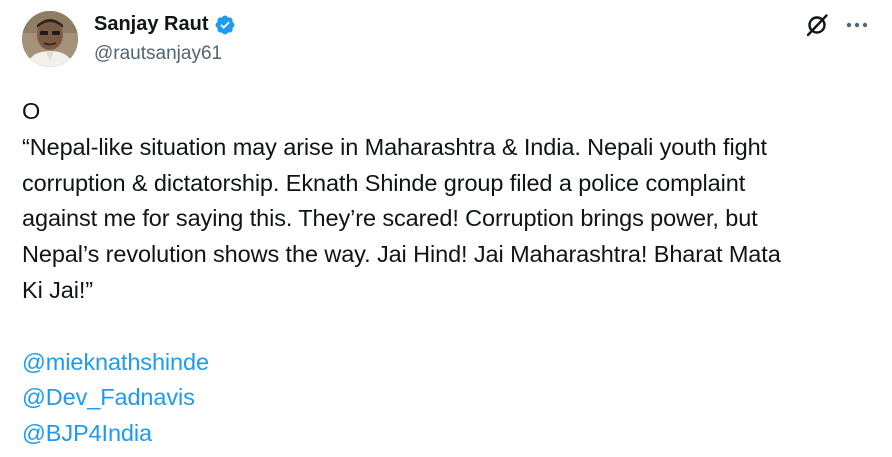  What do you see at coordinates (225, 25) in the screenshot?
I see `verified-badge-icon` at bounding box center [225, 25].